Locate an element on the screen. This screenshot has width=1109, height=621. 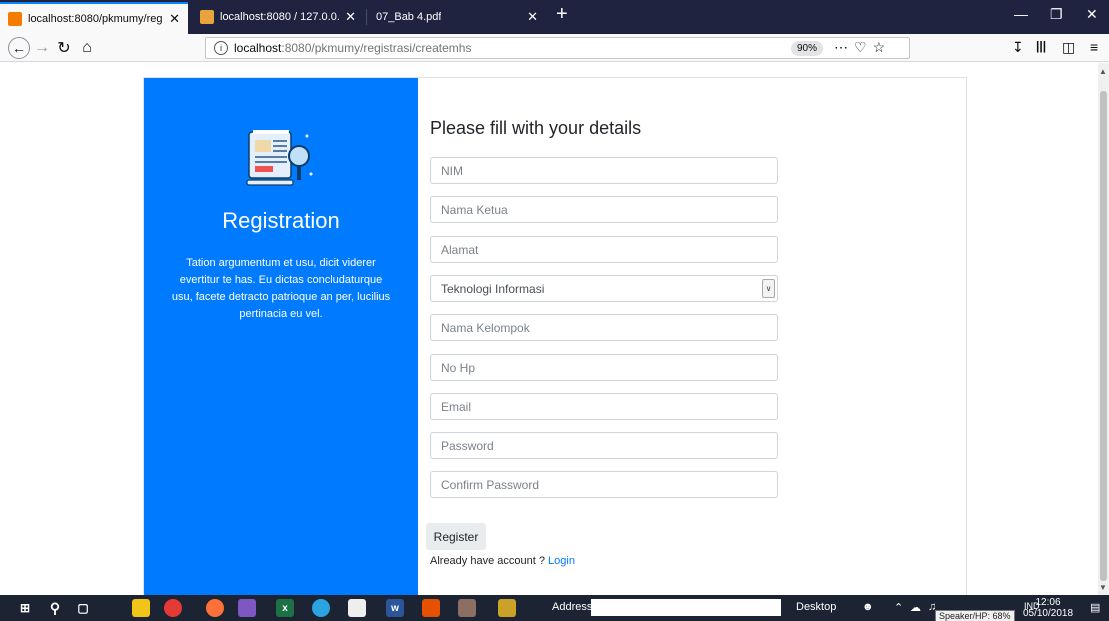
nama-ketua-input: Nama Ketua is located at coordinates (604, 209).